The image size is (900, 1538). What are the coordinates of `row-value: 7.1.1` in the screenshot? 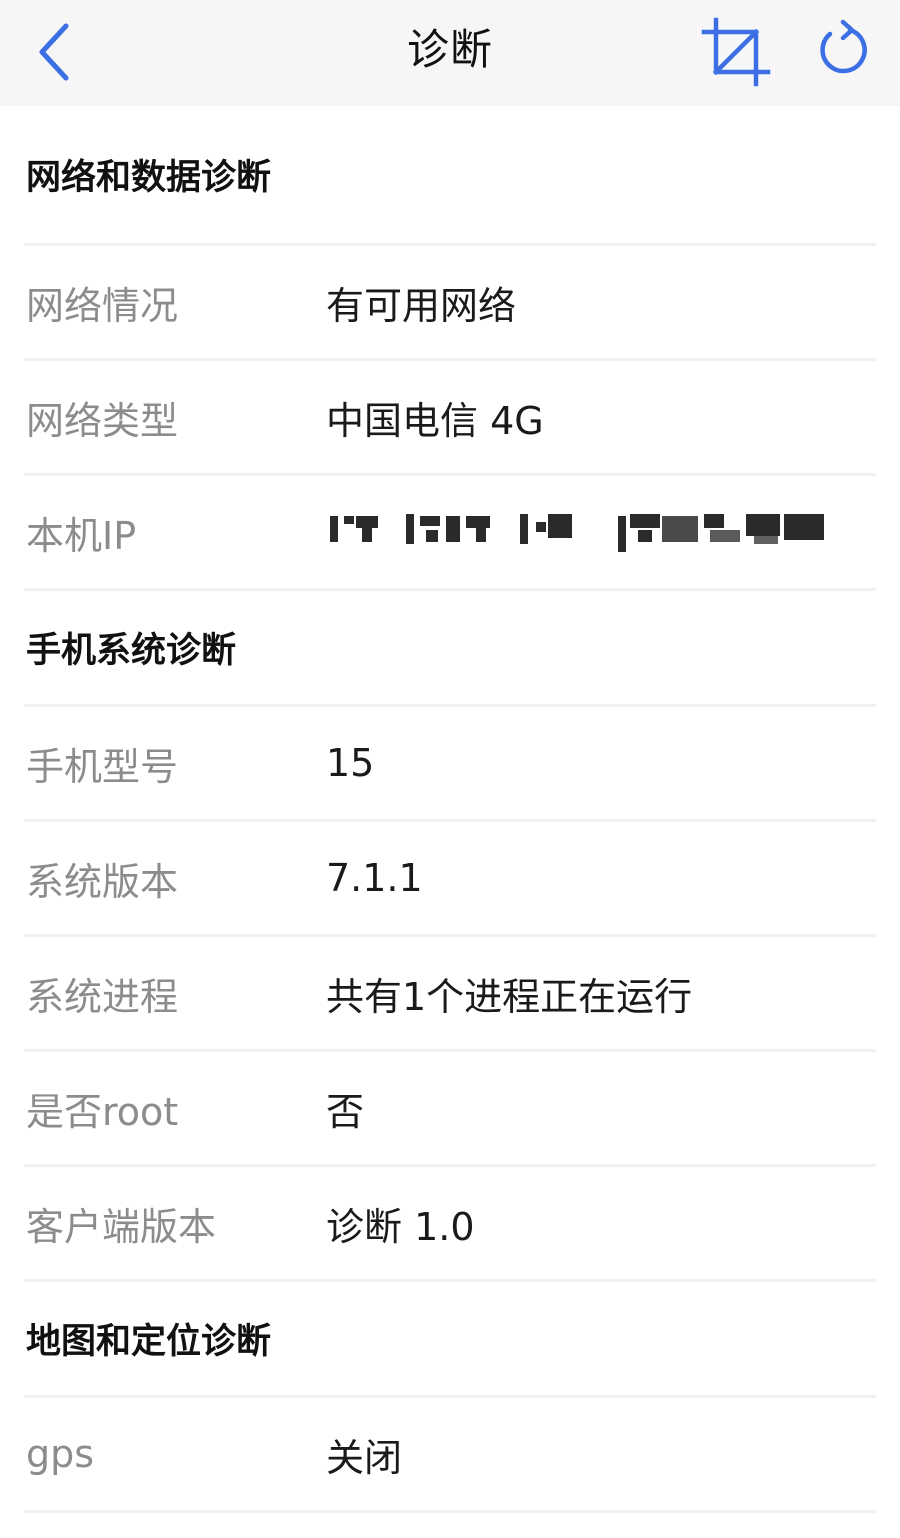 It's located at (374, 878).